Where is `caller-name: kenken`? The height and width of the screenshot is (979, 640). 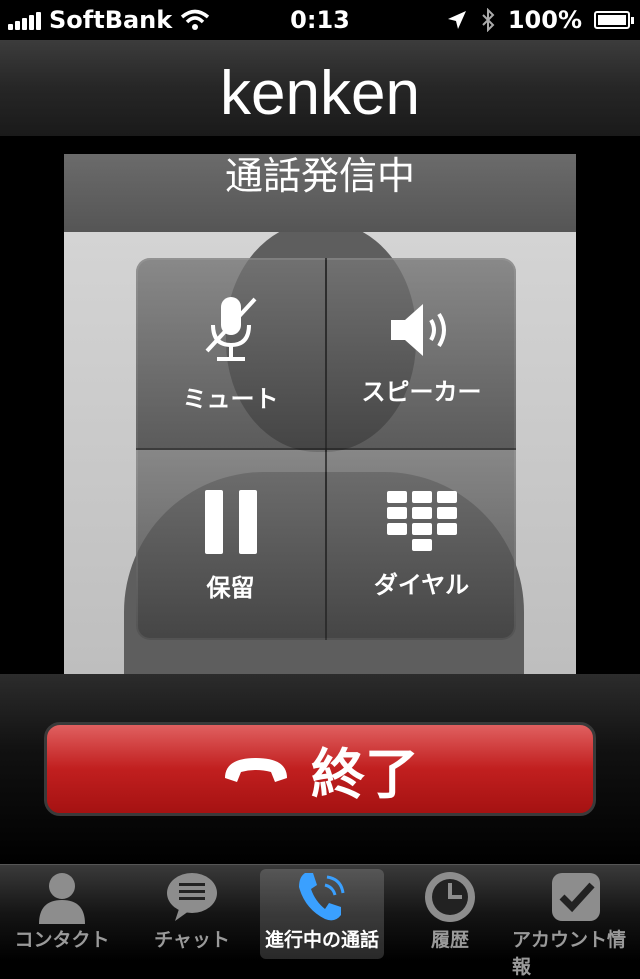
caller-name: kenken is located at coordinates (320, 93).